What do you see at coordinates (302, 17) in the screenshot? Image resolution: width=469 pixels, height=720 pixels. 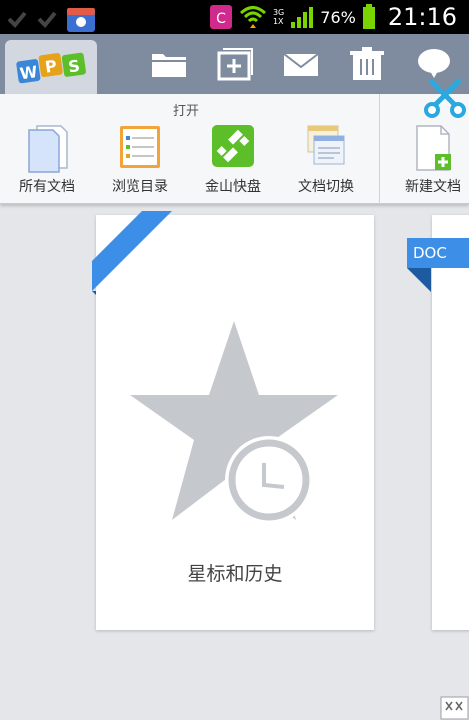 I see `signal-icon` at bounding box center [302, 17].